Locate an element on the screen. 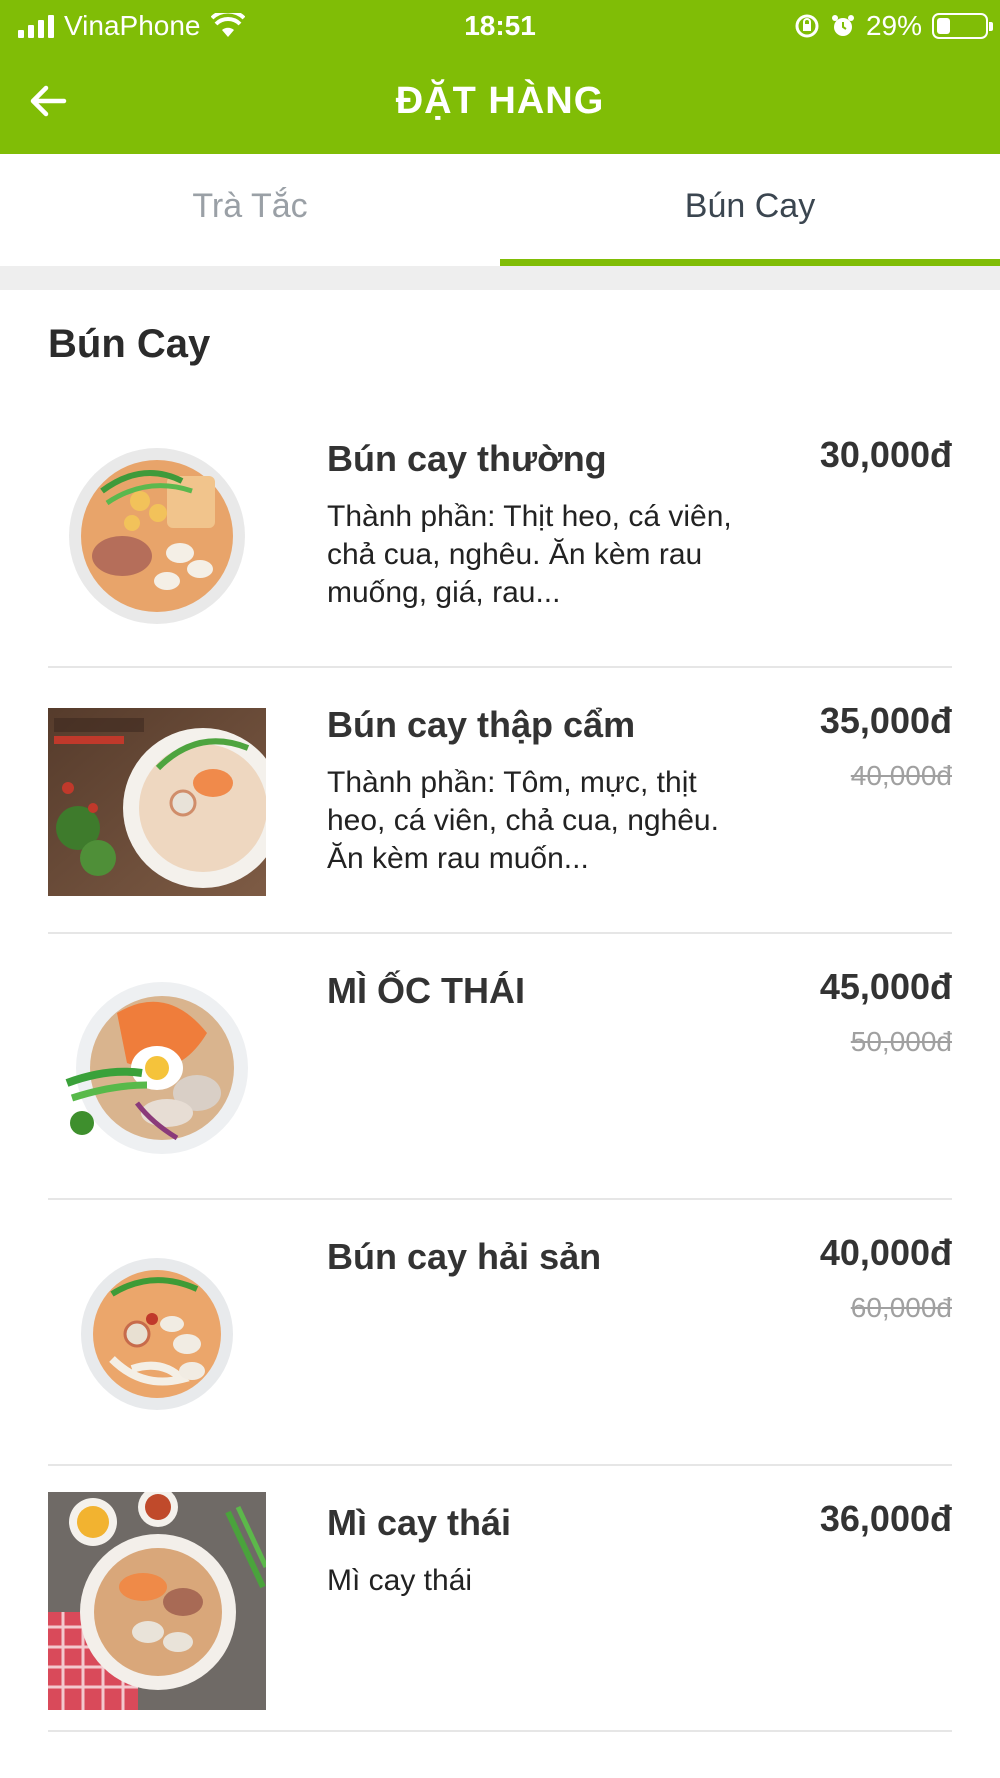 The width and height of the screenshot is (1000, 1778). app-header: VinaPhone 18:51 29% ĐẶT HÀNG is located at coordinates (500, 77).